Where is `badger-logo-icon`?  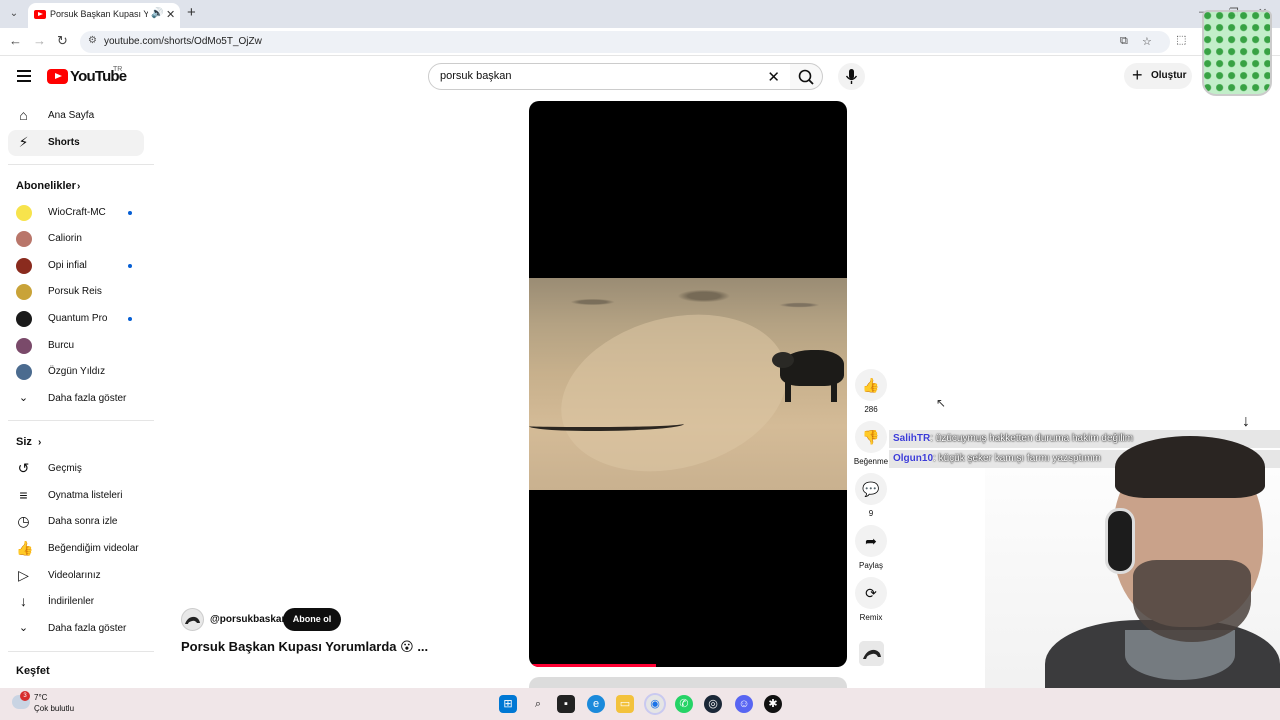 badger-logo-icon is located at coordinates (192, 620).